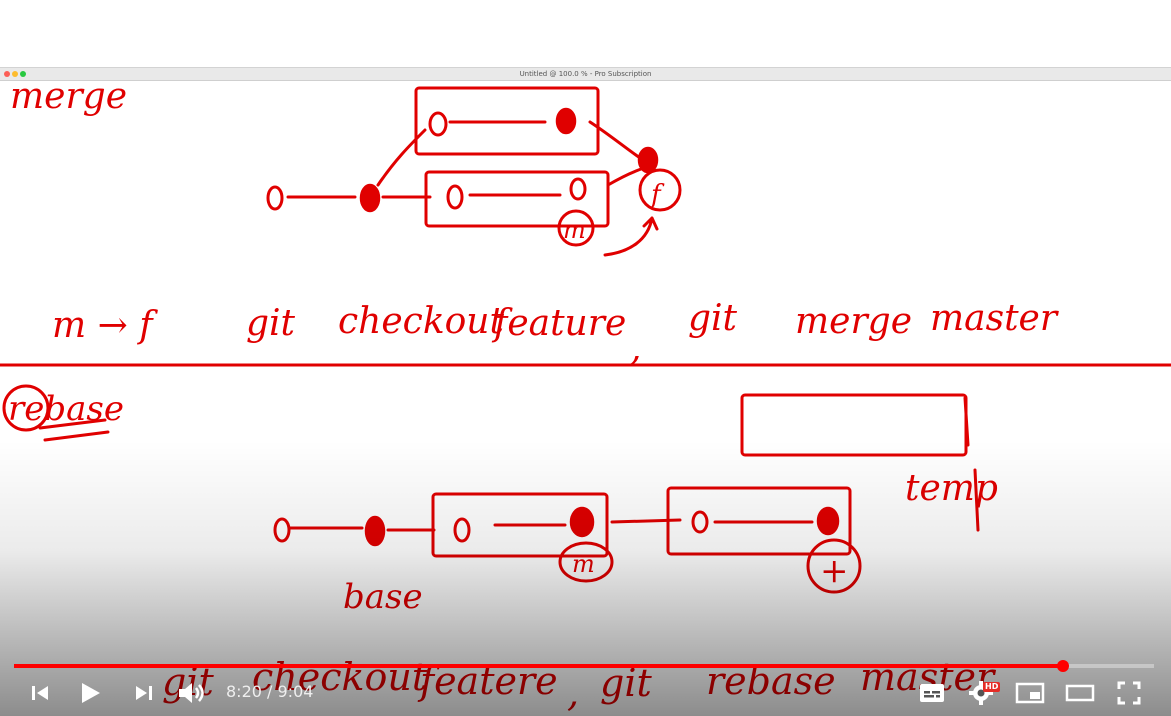  I want to click on progress-scrubber, so click(1062, 666).